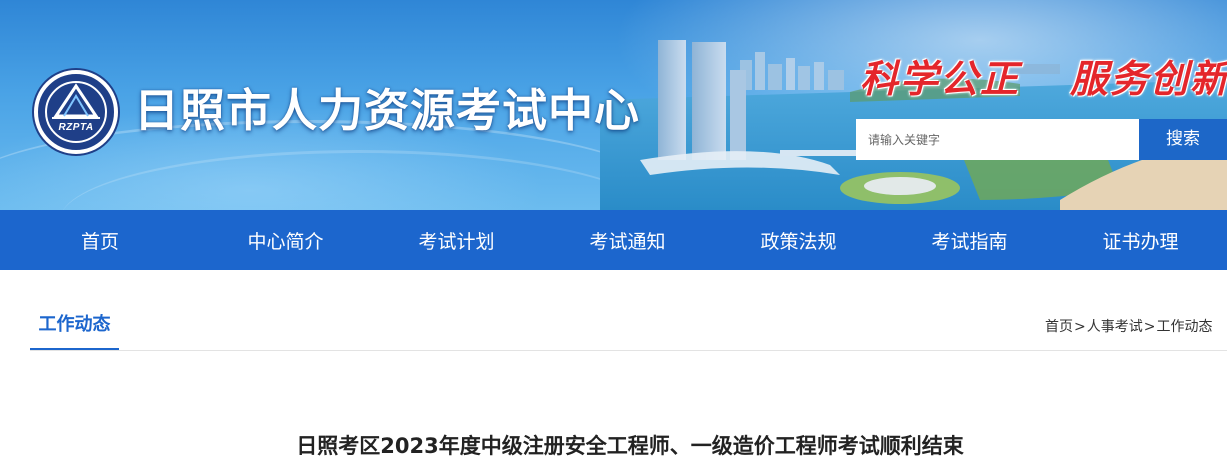 Image resolution: width=1227 pixels, height=471 pixels. Describe the element at coordinates (1115, 327) in the screenshot. I see `breadcrumb-link-personnel-exam: 人事考试` at that location.